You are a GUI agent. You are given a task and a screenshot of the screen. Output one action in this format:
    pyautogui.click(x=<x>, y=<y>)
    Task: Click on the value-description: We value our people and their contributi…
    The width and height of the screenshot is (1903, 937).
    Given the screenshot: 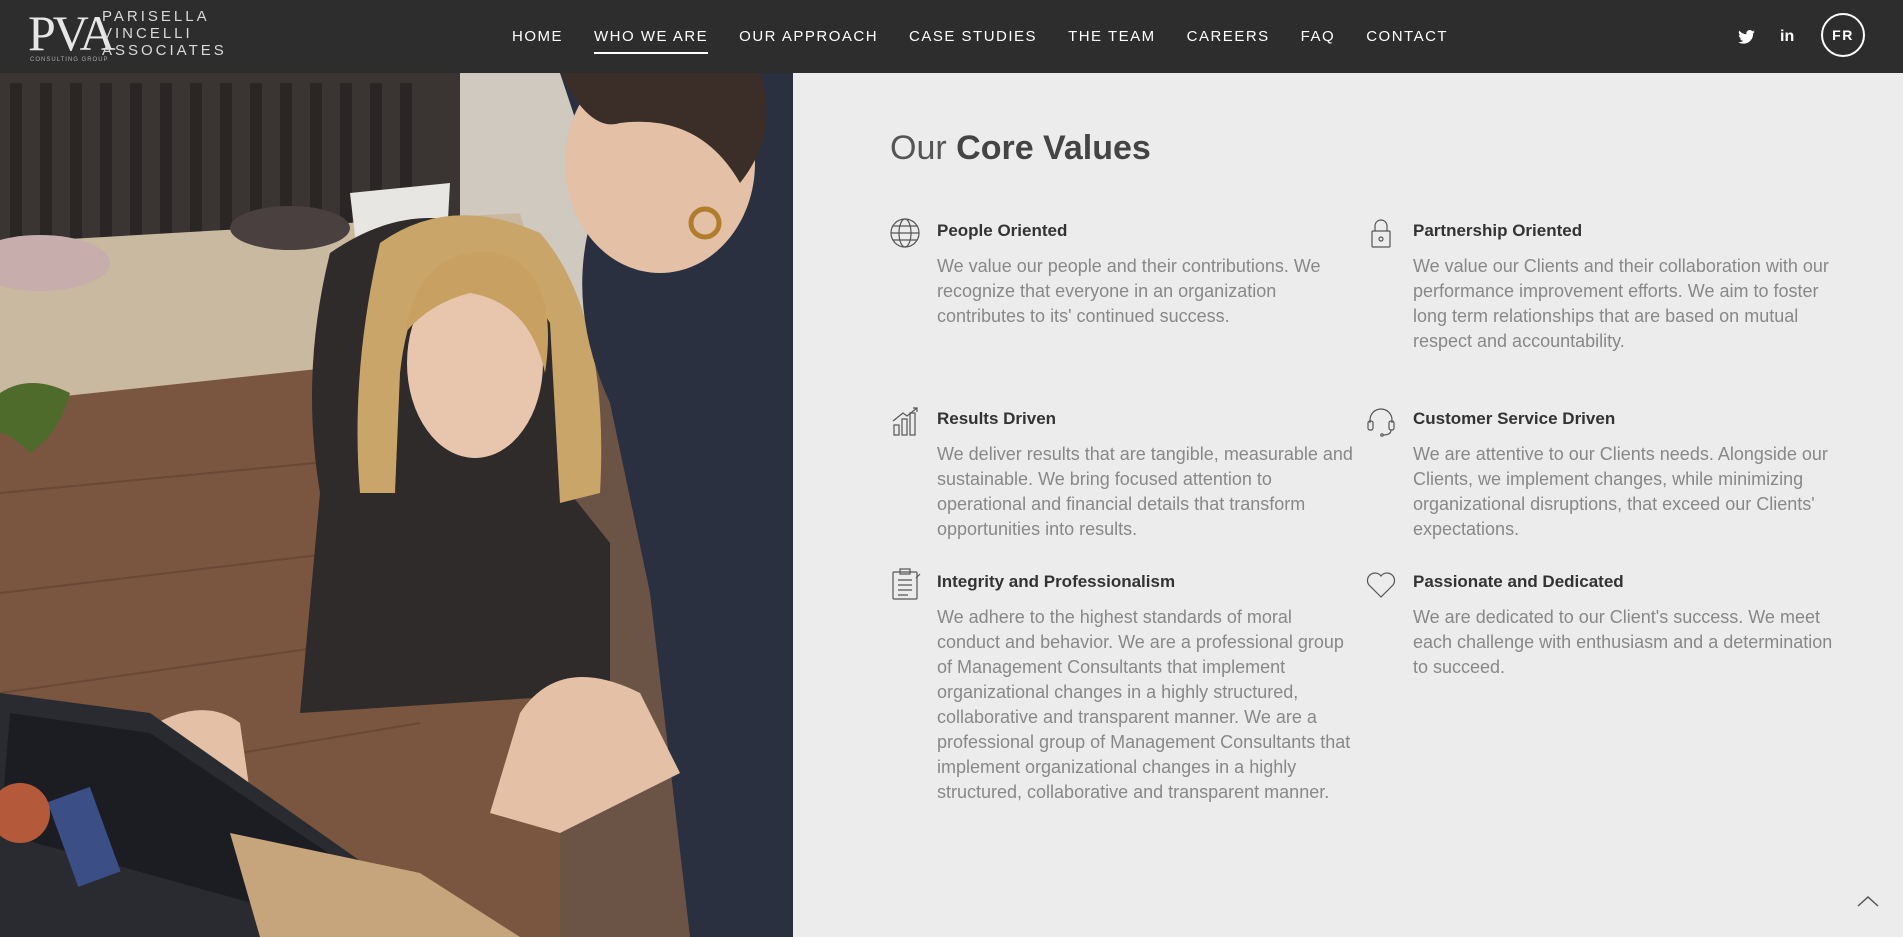 What is the action you would take?
    pyautogui.click(x=1129, y=291)
    